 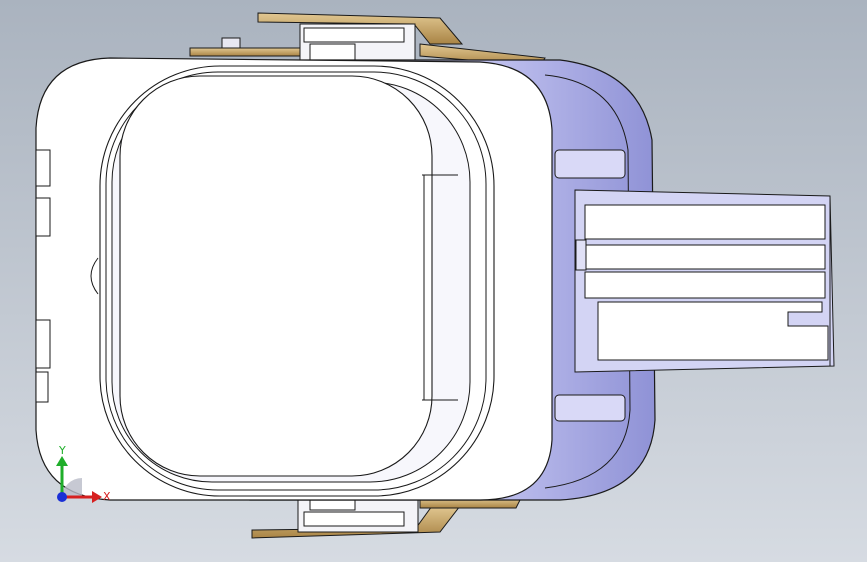 I want to click on triad-y-label: Y, so click(x=62, y=450).